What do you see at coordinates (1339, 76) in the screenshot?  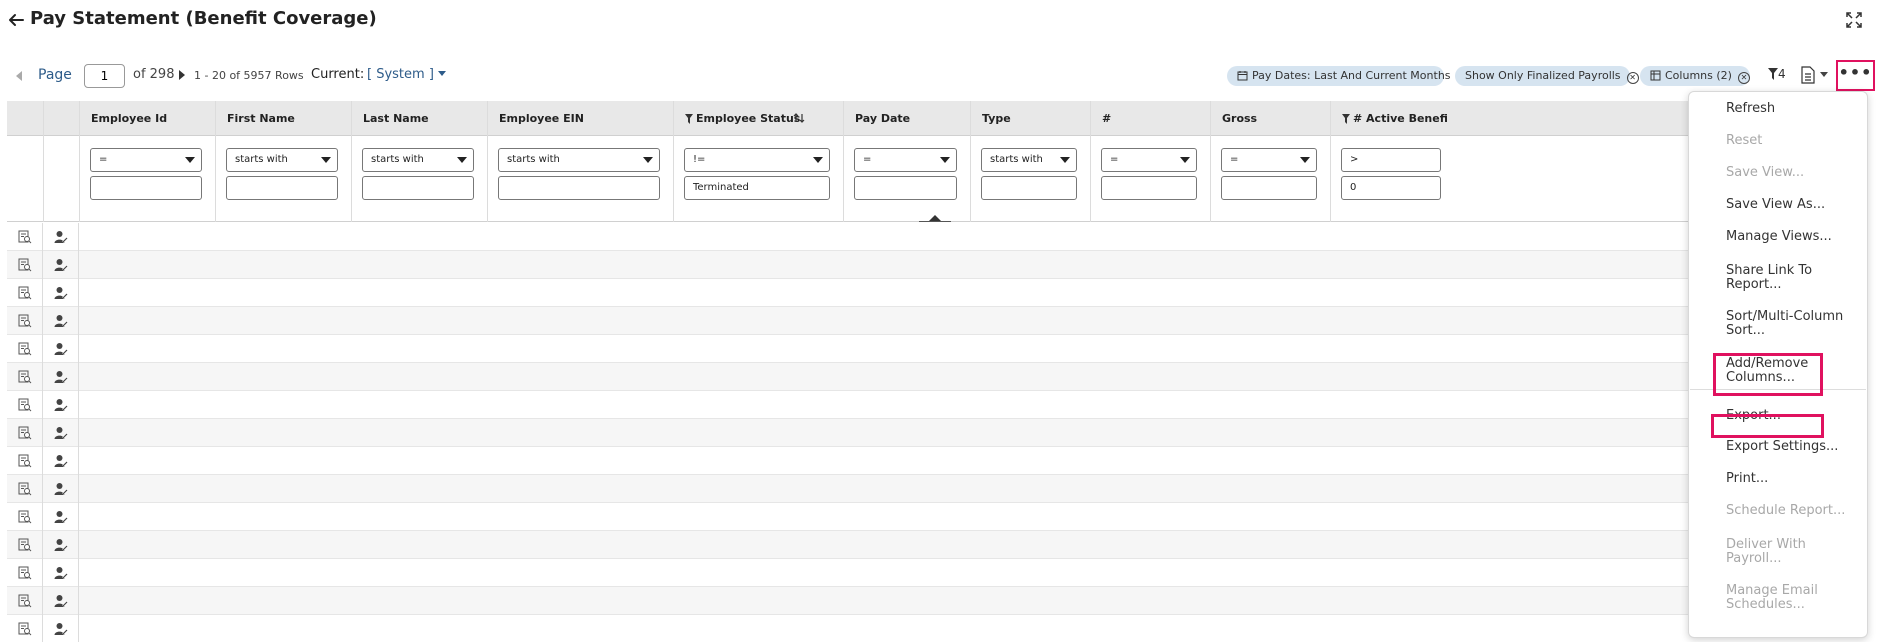 I see `pay-dates-filter-chip: Pay Dates: Last And Current Months` at bounding box center [1339, 76].